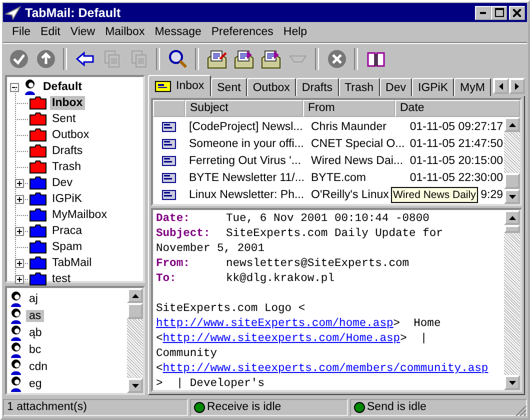  I want to click on contact-item: as, so click(35, 316).